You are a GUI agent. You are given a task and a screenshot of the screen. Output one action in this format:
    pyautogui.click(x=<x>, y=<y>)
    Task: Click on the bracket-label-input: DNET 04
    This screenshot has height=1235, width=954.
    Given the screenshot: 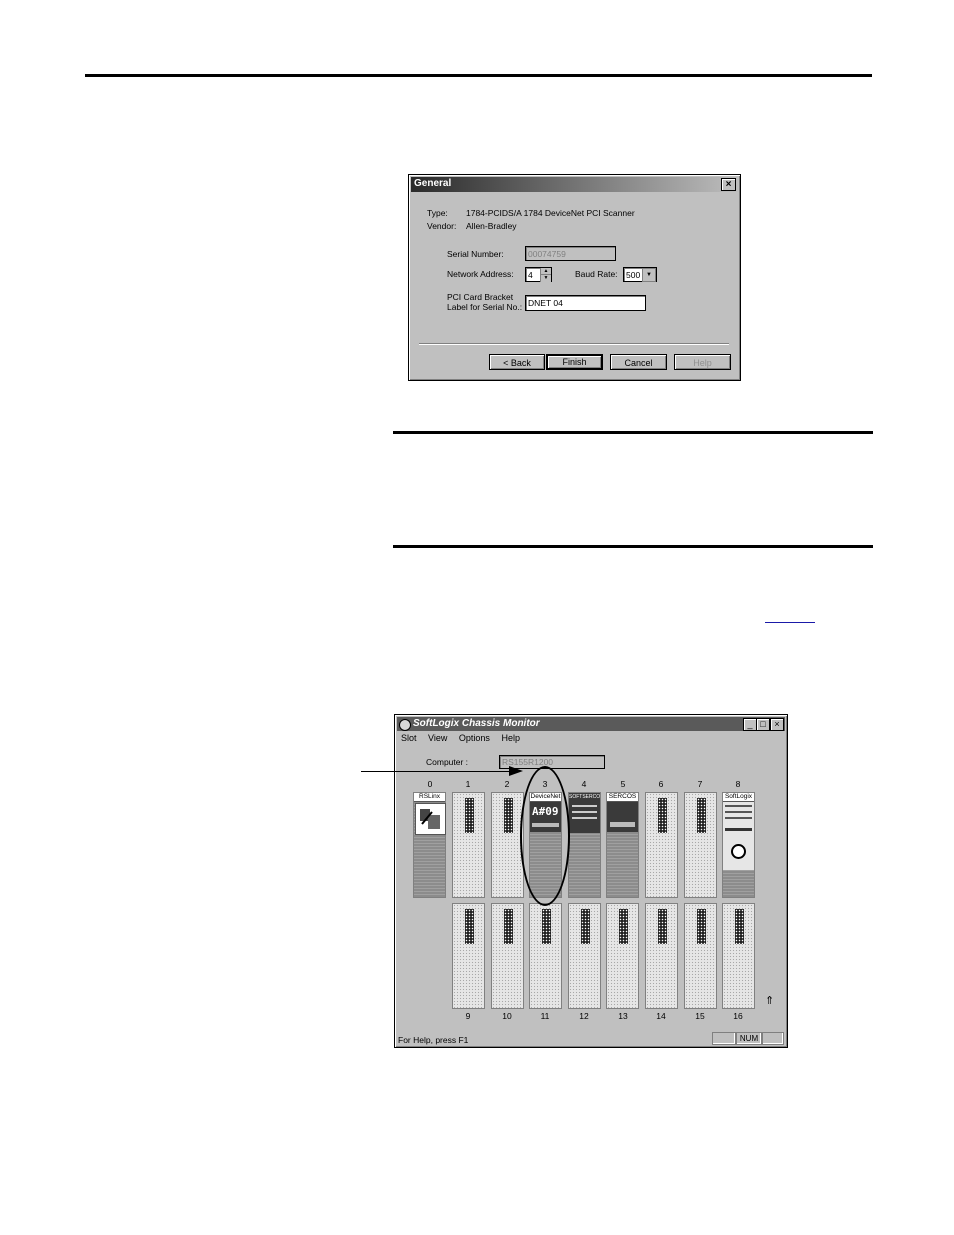 What is the action you would take?
    pyautogui.click(x=585, y=303)
    